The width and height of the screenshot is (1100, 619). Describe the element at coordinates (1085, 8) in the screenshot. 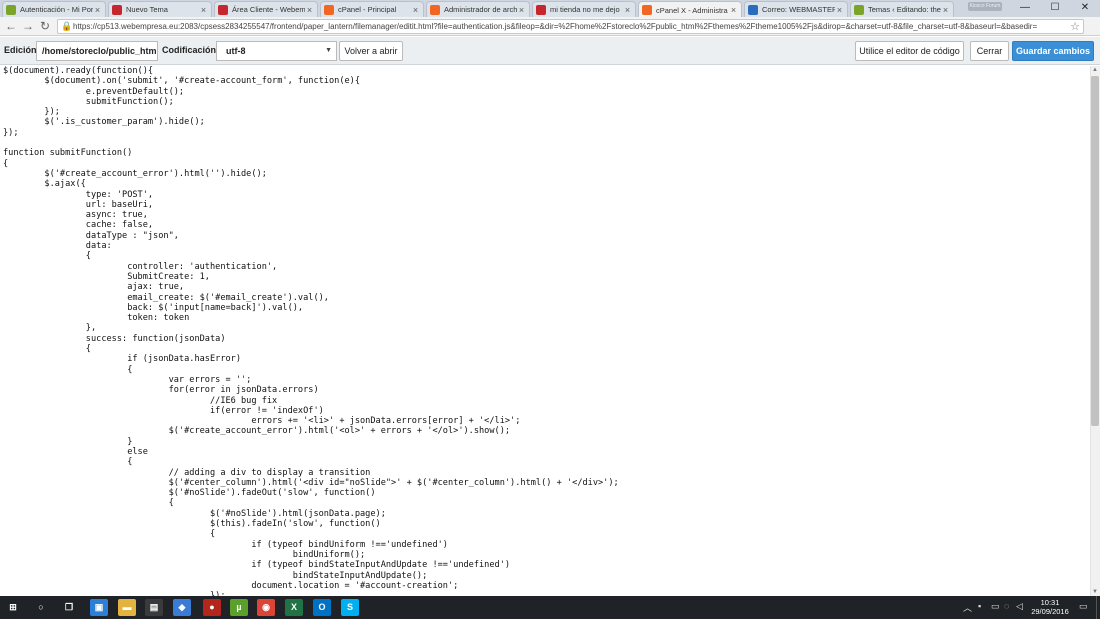

I see `close-window-button: ✕` at that location.